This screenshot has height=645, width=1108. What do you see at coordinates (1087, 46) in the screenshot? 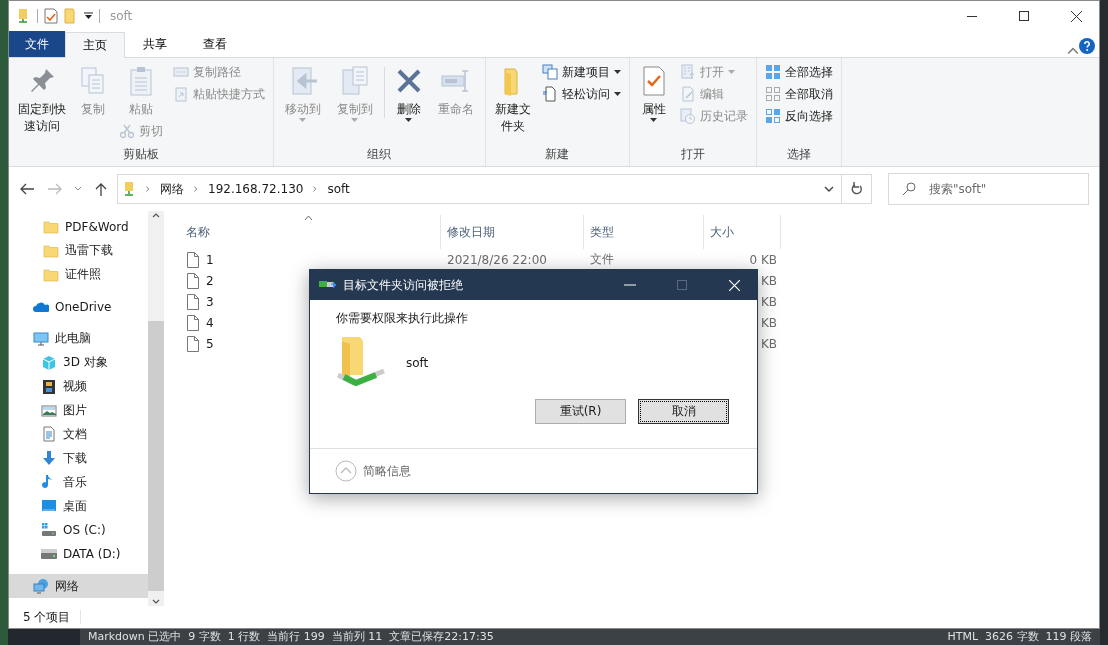
I see `help-icon` at bounding box center [1087, 46].